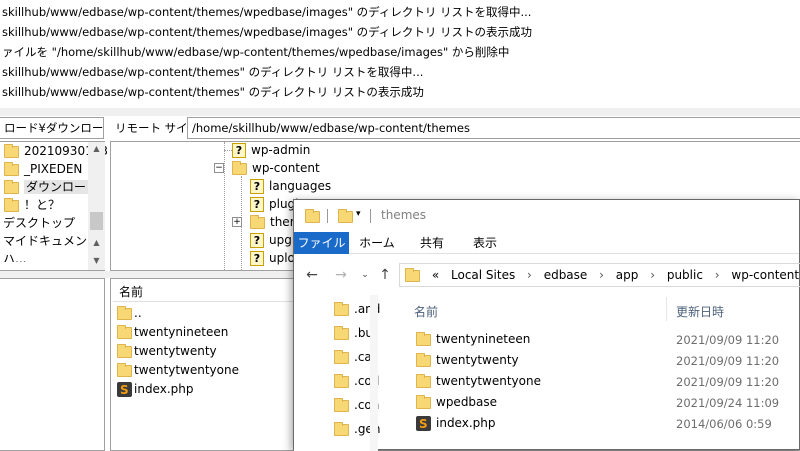 Image resolution: width=800 pixels, height=451 pixels. I want to click on forward-arrow-icon: →, so click(341, 275).